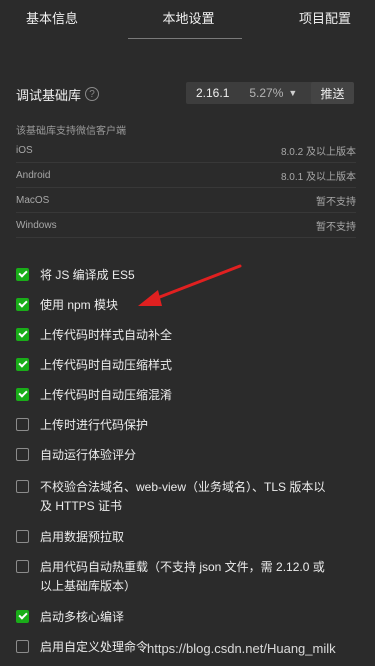  Describe the element at coordinates (186, 200) in the screenshot. I see `support-row: MacOS 暂不支持` at that location.